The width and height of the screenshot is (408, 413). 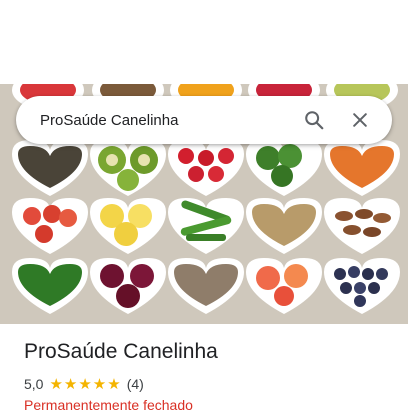 What do you see at coordinates (34, 384) in the screenshot?
I see `rating-value: 5,0` at bounding box center [34, 384].